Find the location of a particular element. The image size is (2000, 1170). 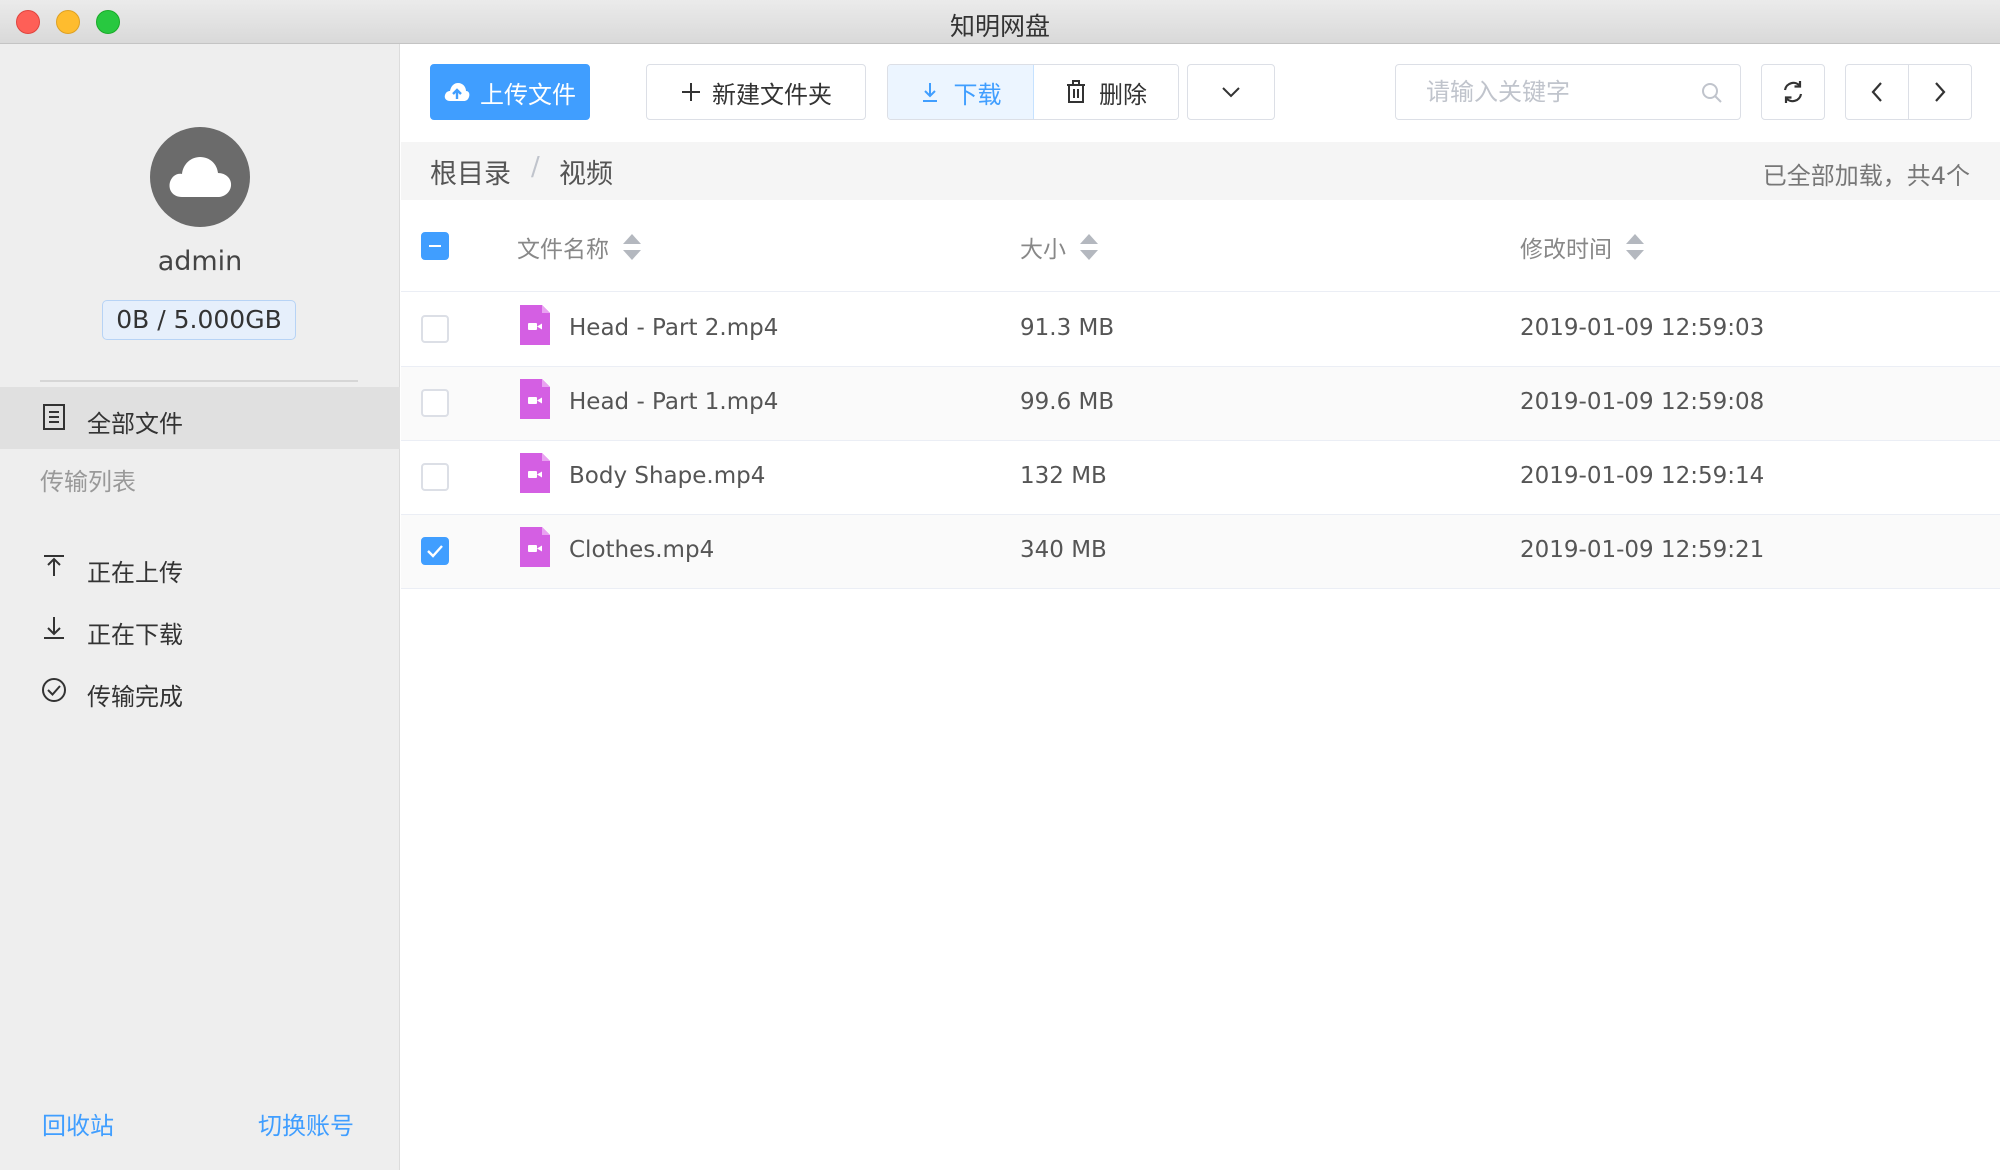

search-box is located at coordinates (1568, 92).